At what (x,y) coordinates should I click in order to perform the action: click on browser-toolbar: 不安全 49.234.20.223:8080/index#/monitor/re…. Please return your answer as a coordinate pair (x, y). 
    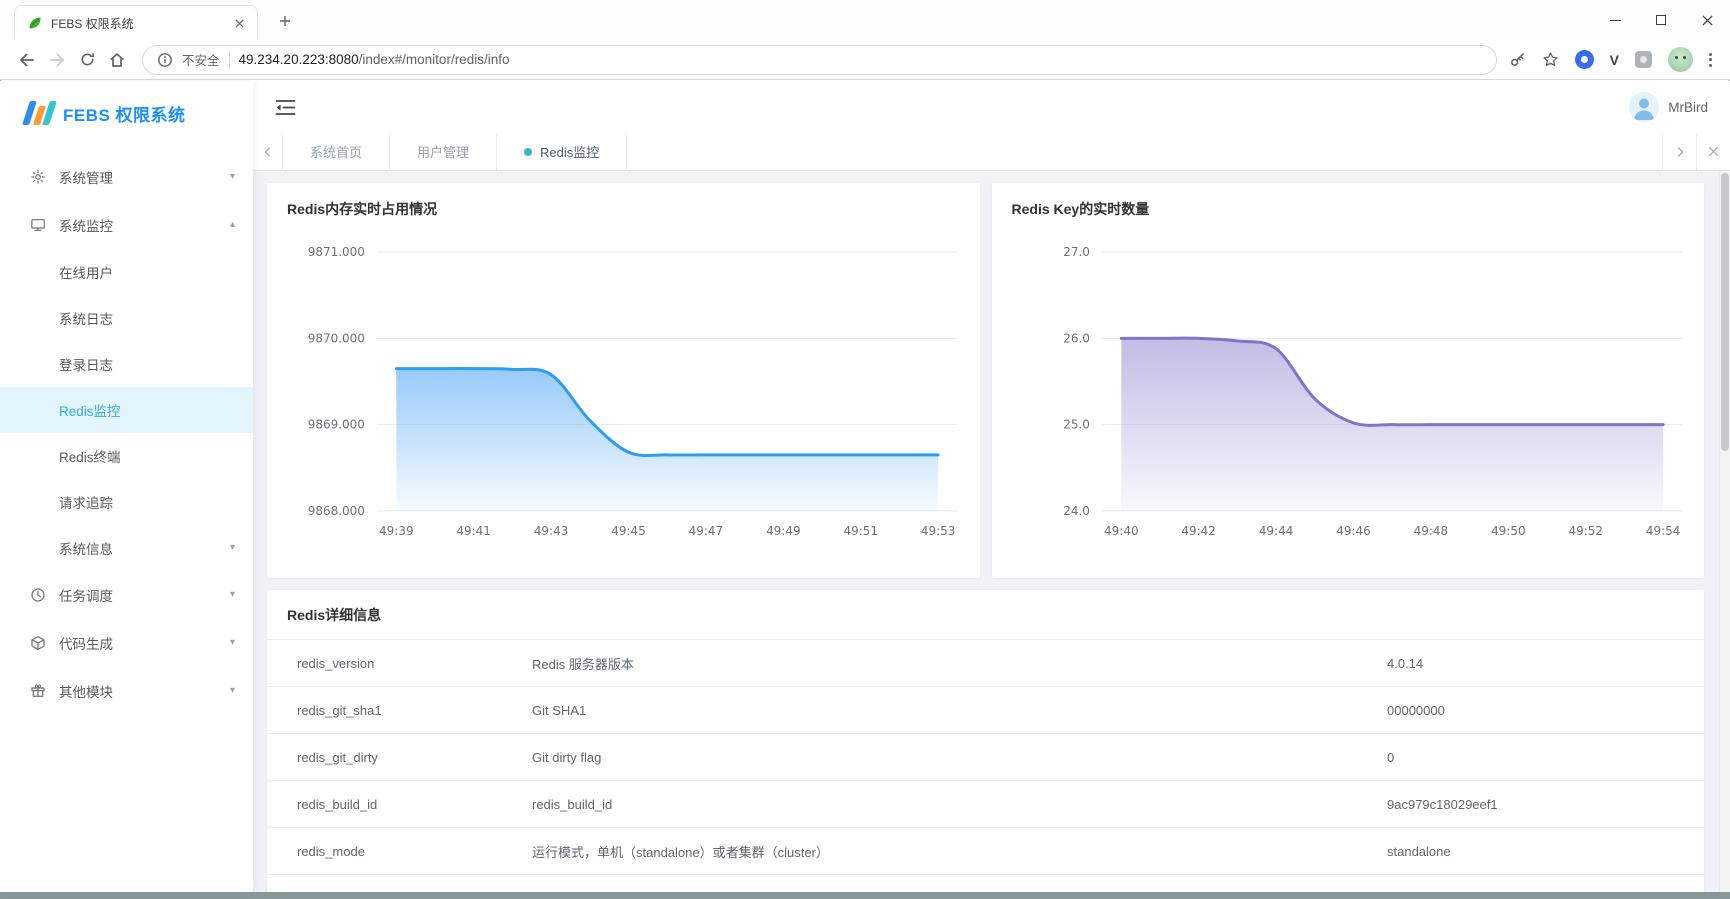
    Looking at the image, I should click on (865, 60).